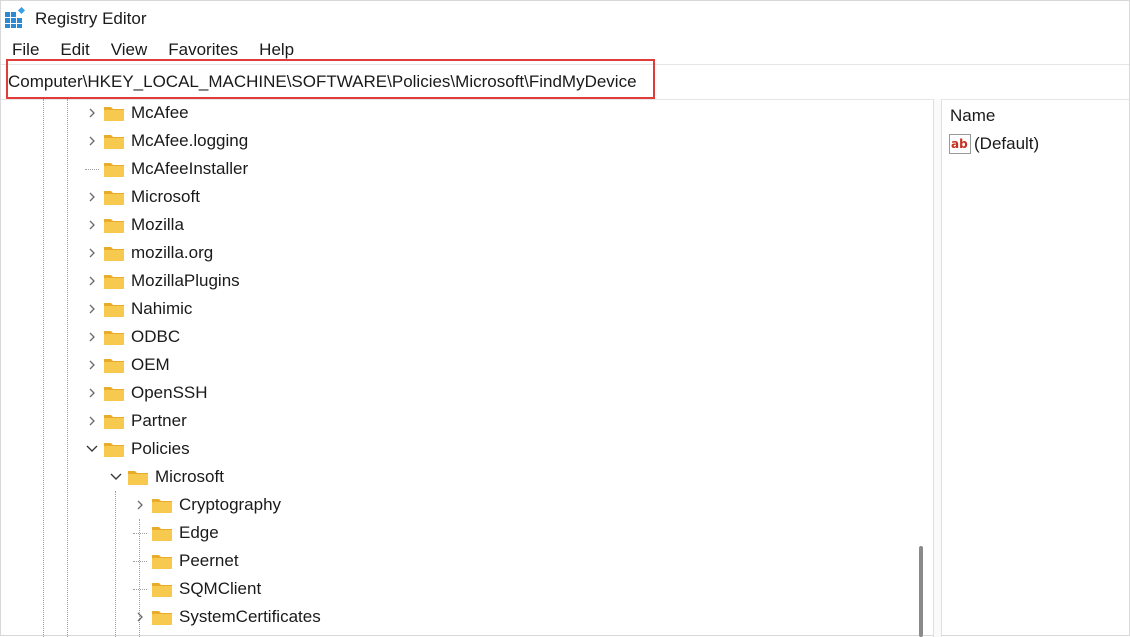  Describe the element at coordinates (160, 448) in the screenshot. I see `tree-item-label: Policies` at that location.